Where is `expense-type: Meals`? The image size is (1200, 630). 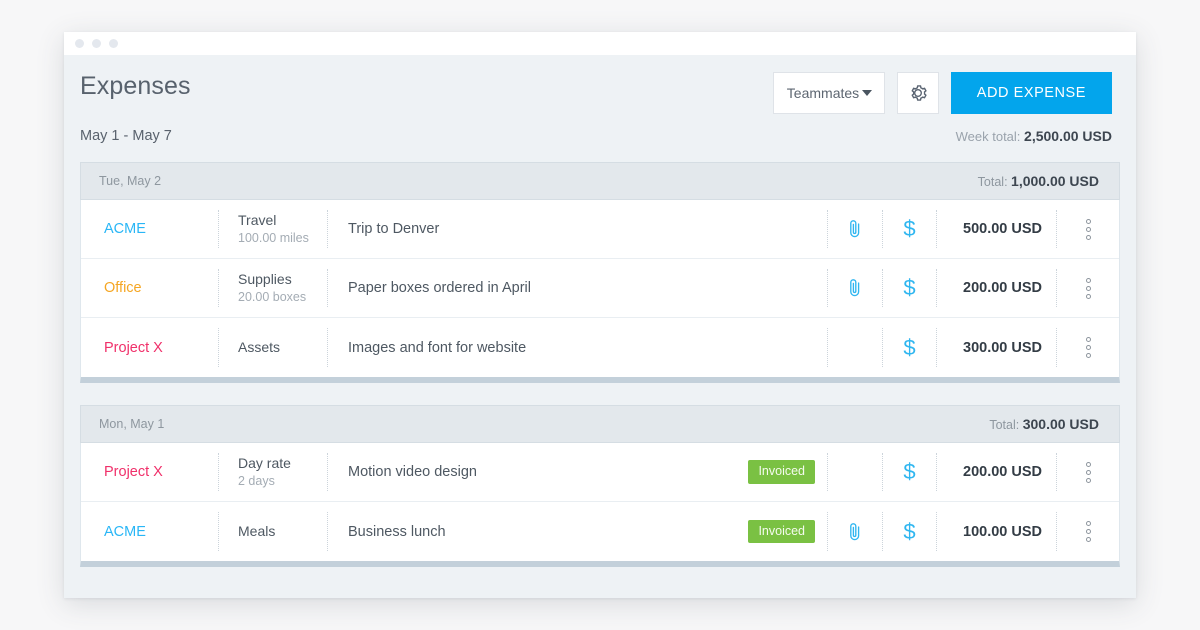
expense-type: Meals is located at coordinates (257, 531).